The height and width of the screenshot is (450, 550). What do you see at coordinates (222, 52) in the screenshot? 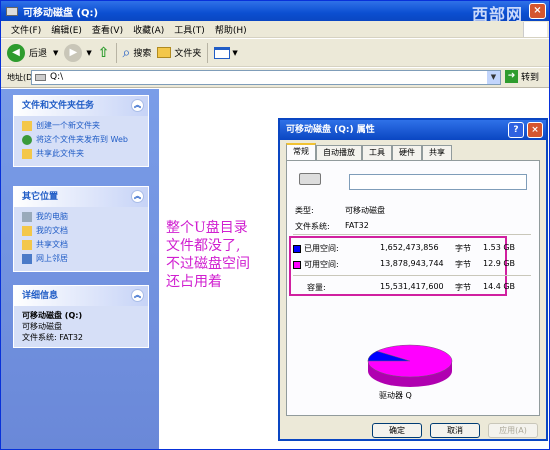
I see `views-icon` at bounding box center [222, 52].